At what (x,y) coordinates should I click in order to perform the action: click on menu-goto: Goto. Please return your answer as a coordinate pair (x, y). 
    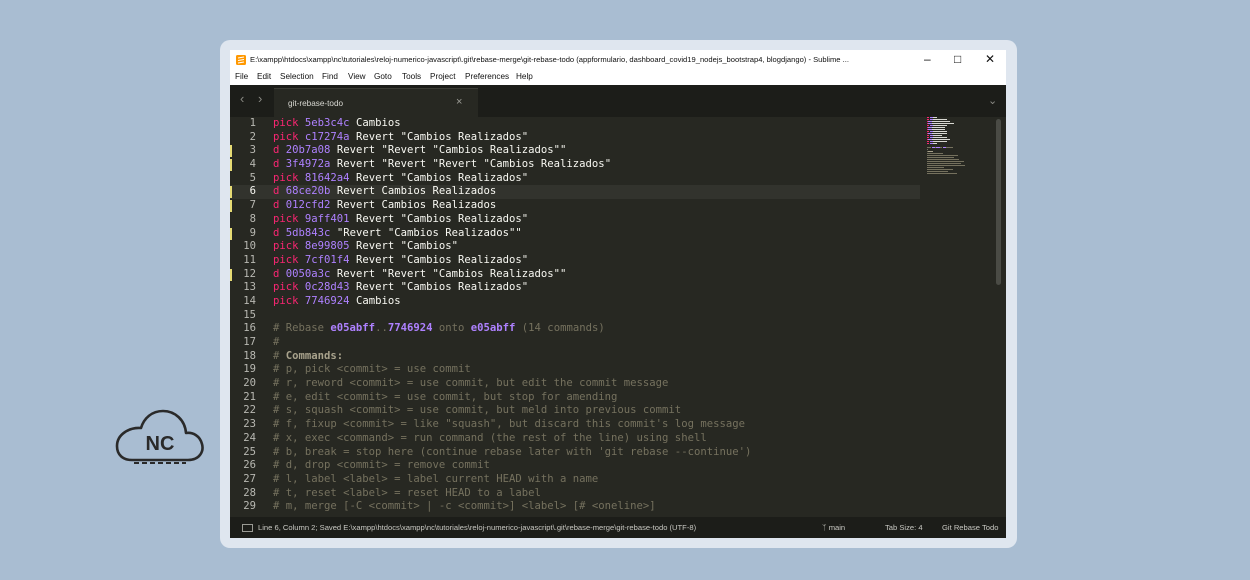
    Looking at the image, I should click on (383, 76).